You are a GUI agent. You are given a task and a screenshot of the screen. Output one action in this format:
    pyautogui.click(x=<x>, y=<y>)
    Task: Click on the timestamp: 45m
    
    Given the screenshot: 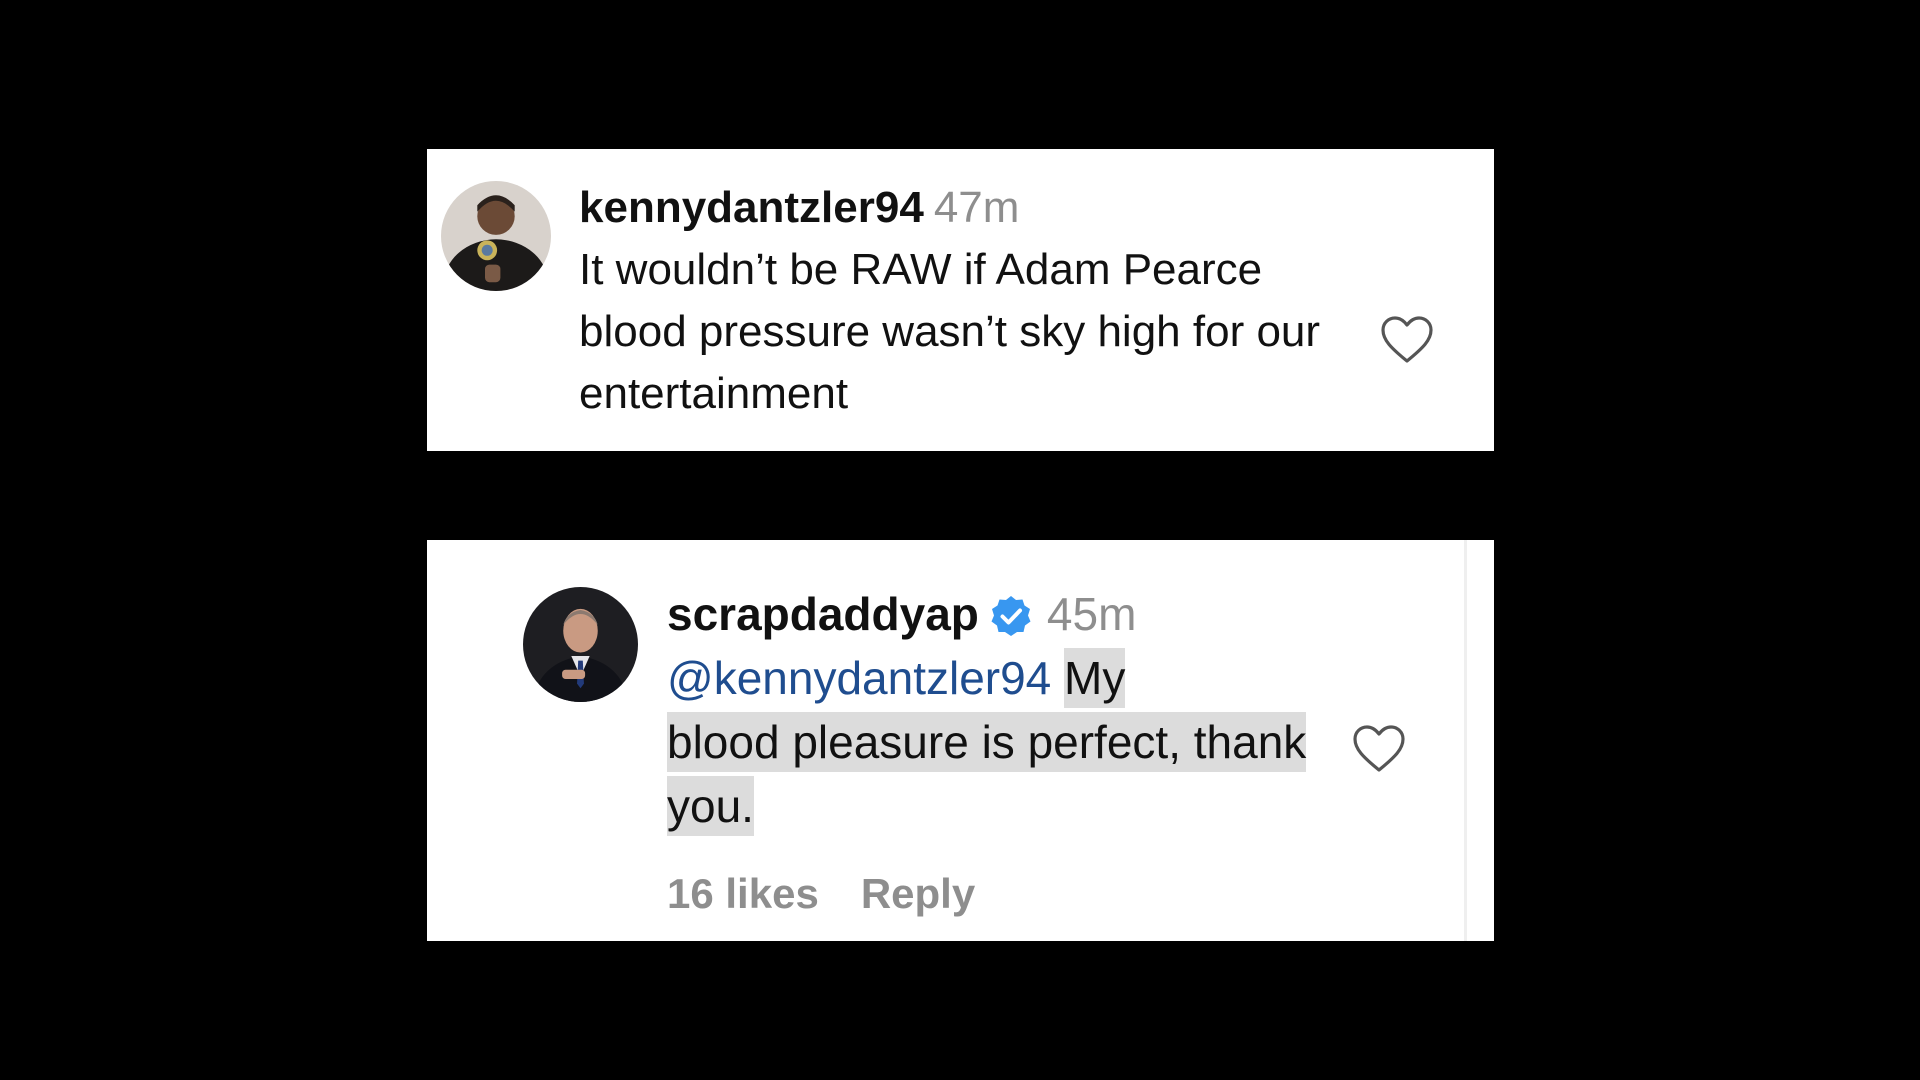 What is the action you would take?
    pyautogui.click(x=1091, y=614)
    